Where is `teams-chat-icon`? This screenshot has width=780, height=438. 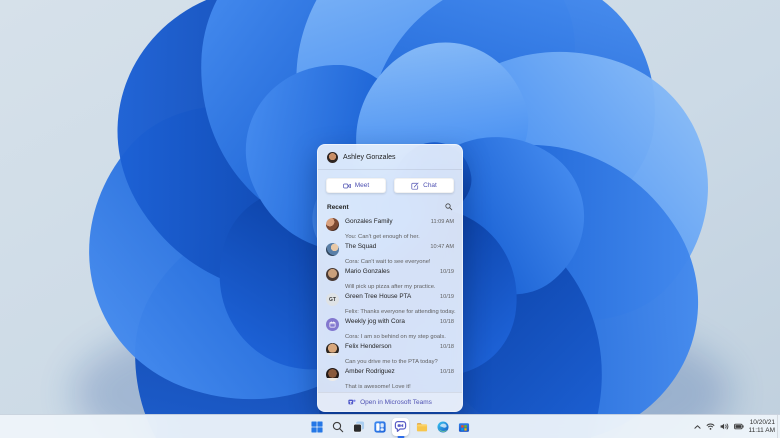 teams-chat-icon is located at coordinates (400, 426).